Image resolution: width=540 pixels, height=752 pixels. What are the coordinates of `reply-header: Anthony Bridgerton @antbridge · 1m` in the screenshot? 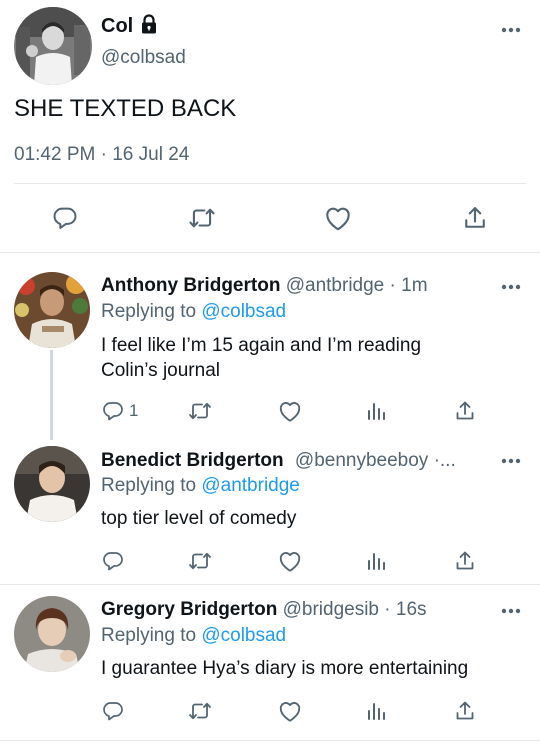 It's located at (264, 286).